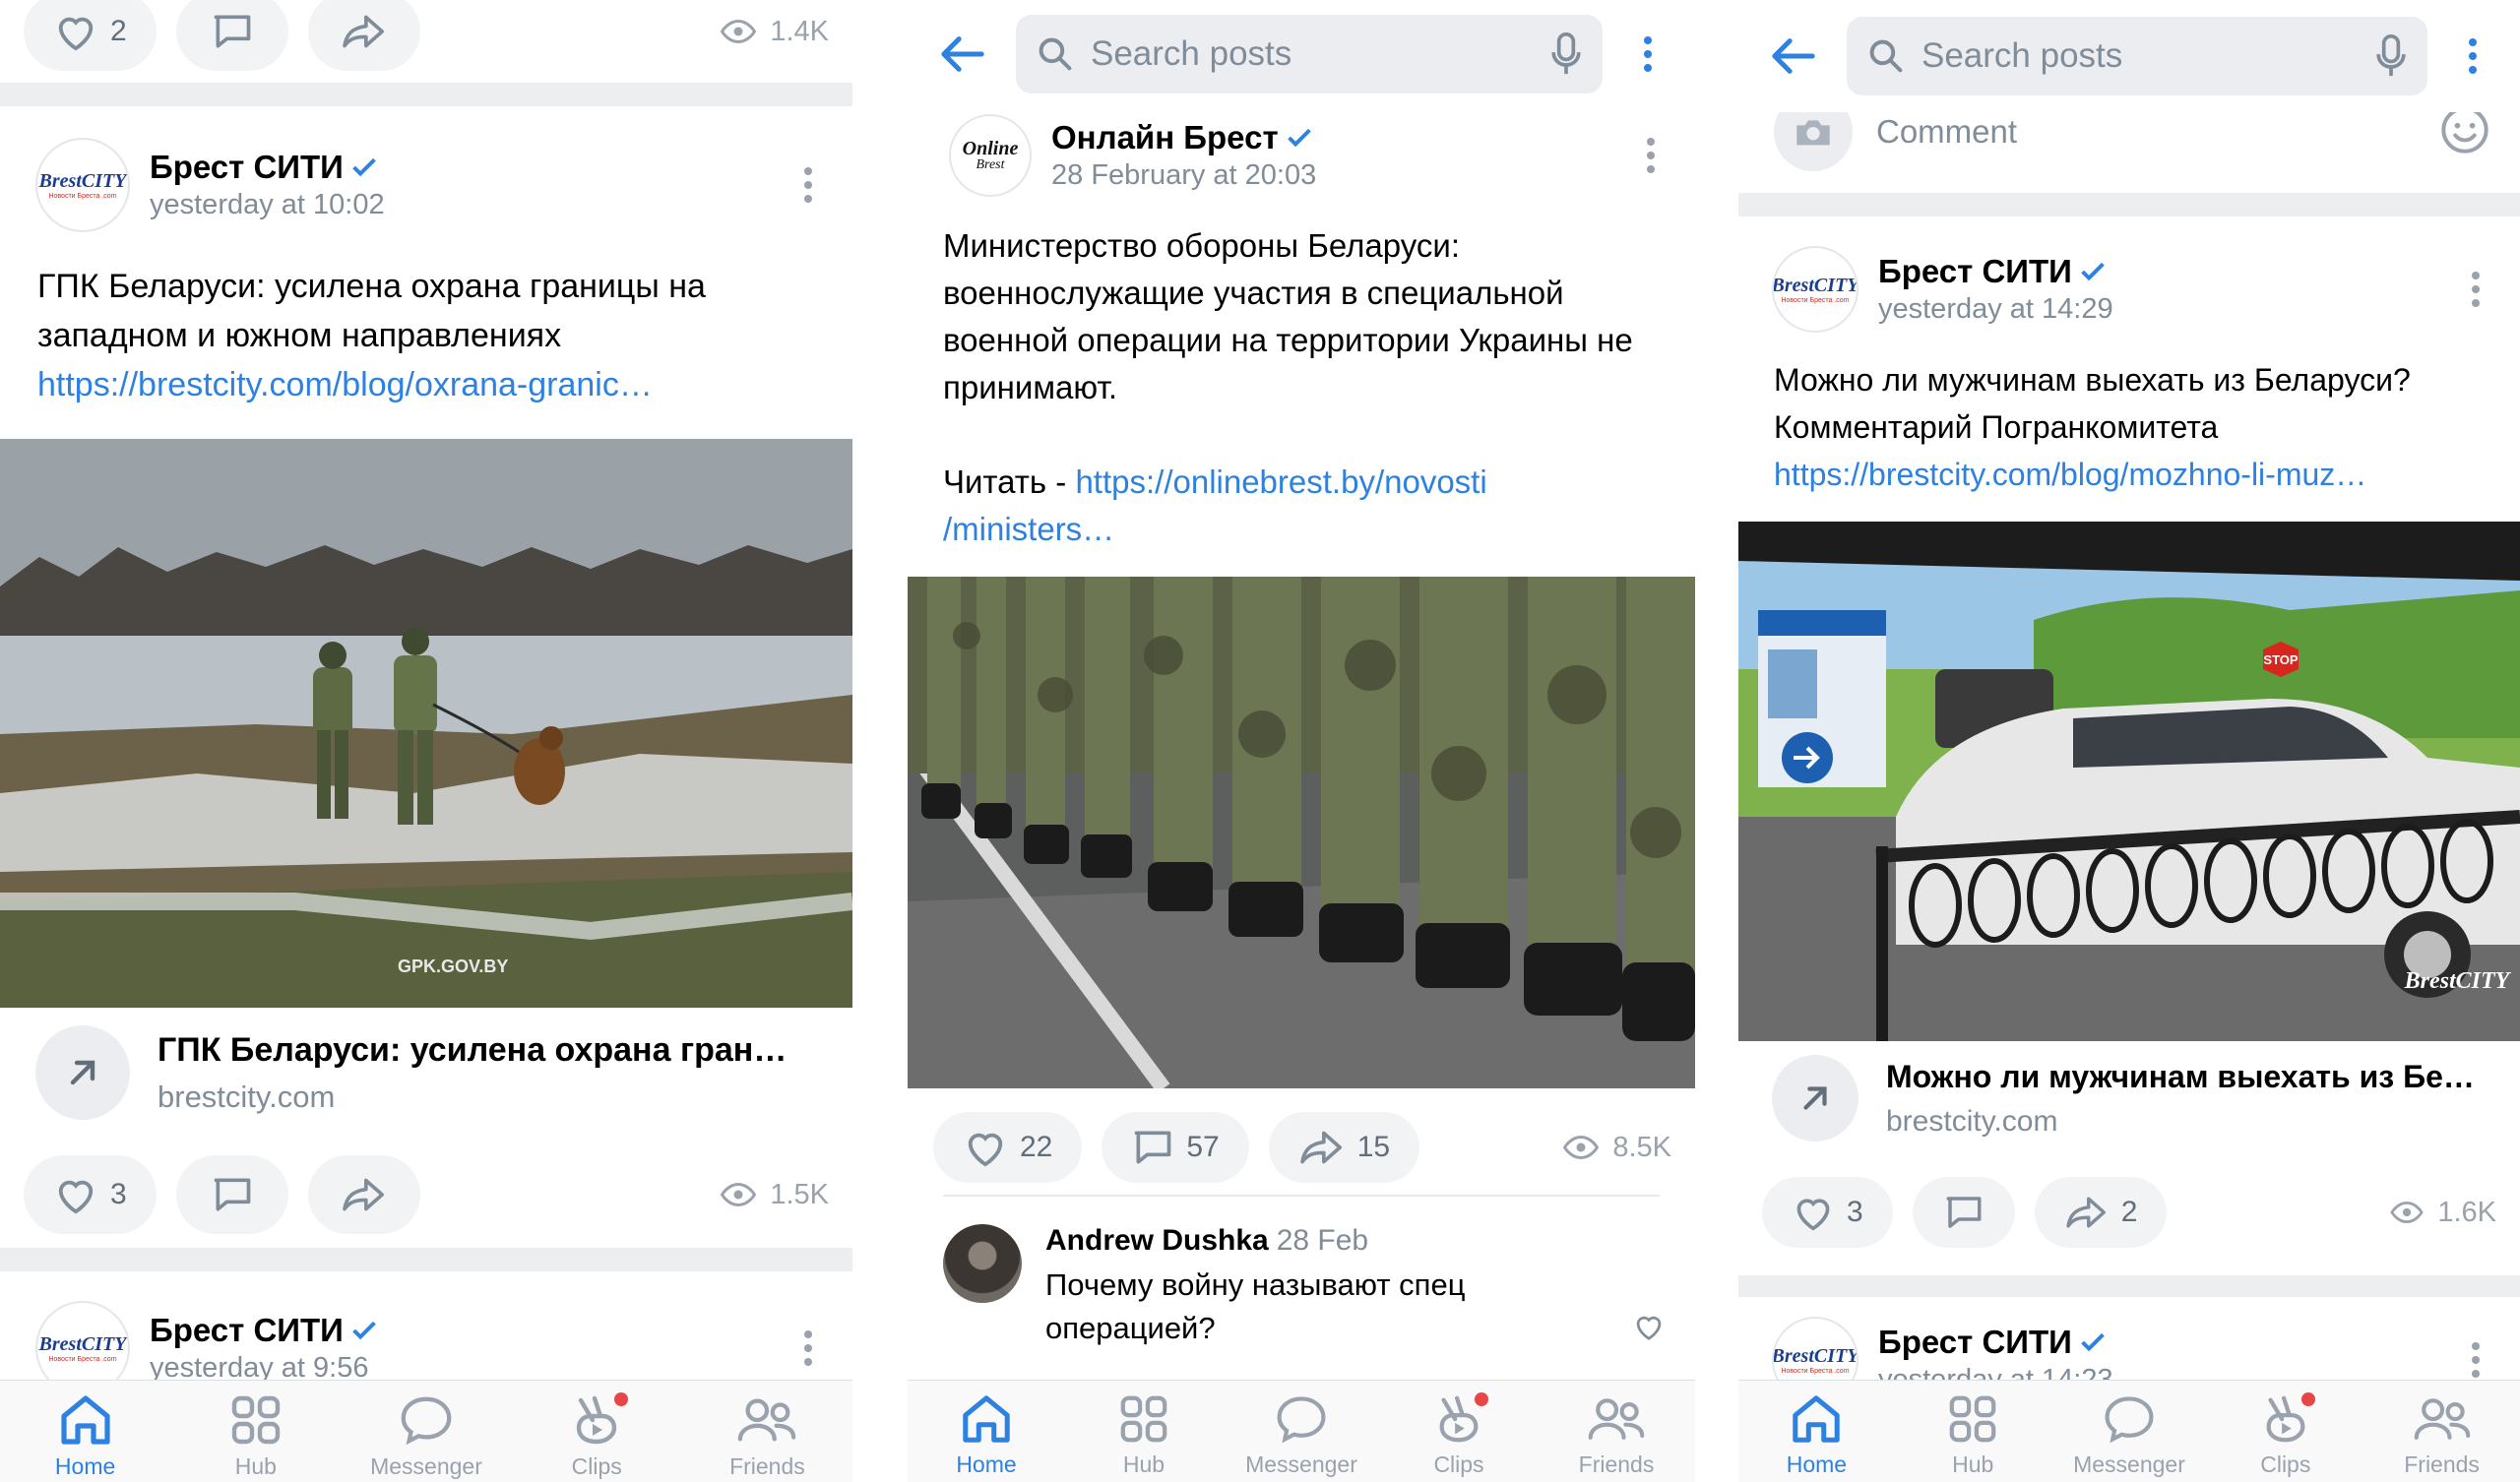  Describe the element at coordinates (76, 34) in the screenshot. I see `heart-icon` at that location.